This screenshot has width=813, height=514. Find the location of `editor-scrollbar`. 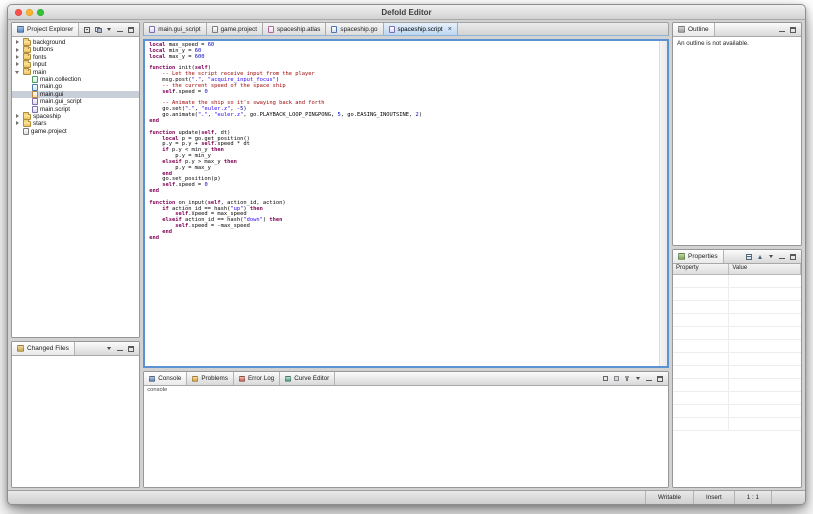

editor-scrollbar is located at coordinates (663, 203).